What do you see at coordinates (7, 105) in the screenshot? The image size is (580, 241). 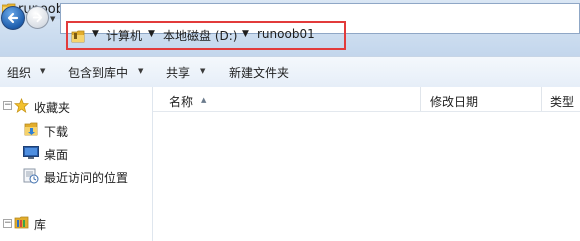 I see `collapse-favorites-toggle: −` at bounding box center [7, 105].